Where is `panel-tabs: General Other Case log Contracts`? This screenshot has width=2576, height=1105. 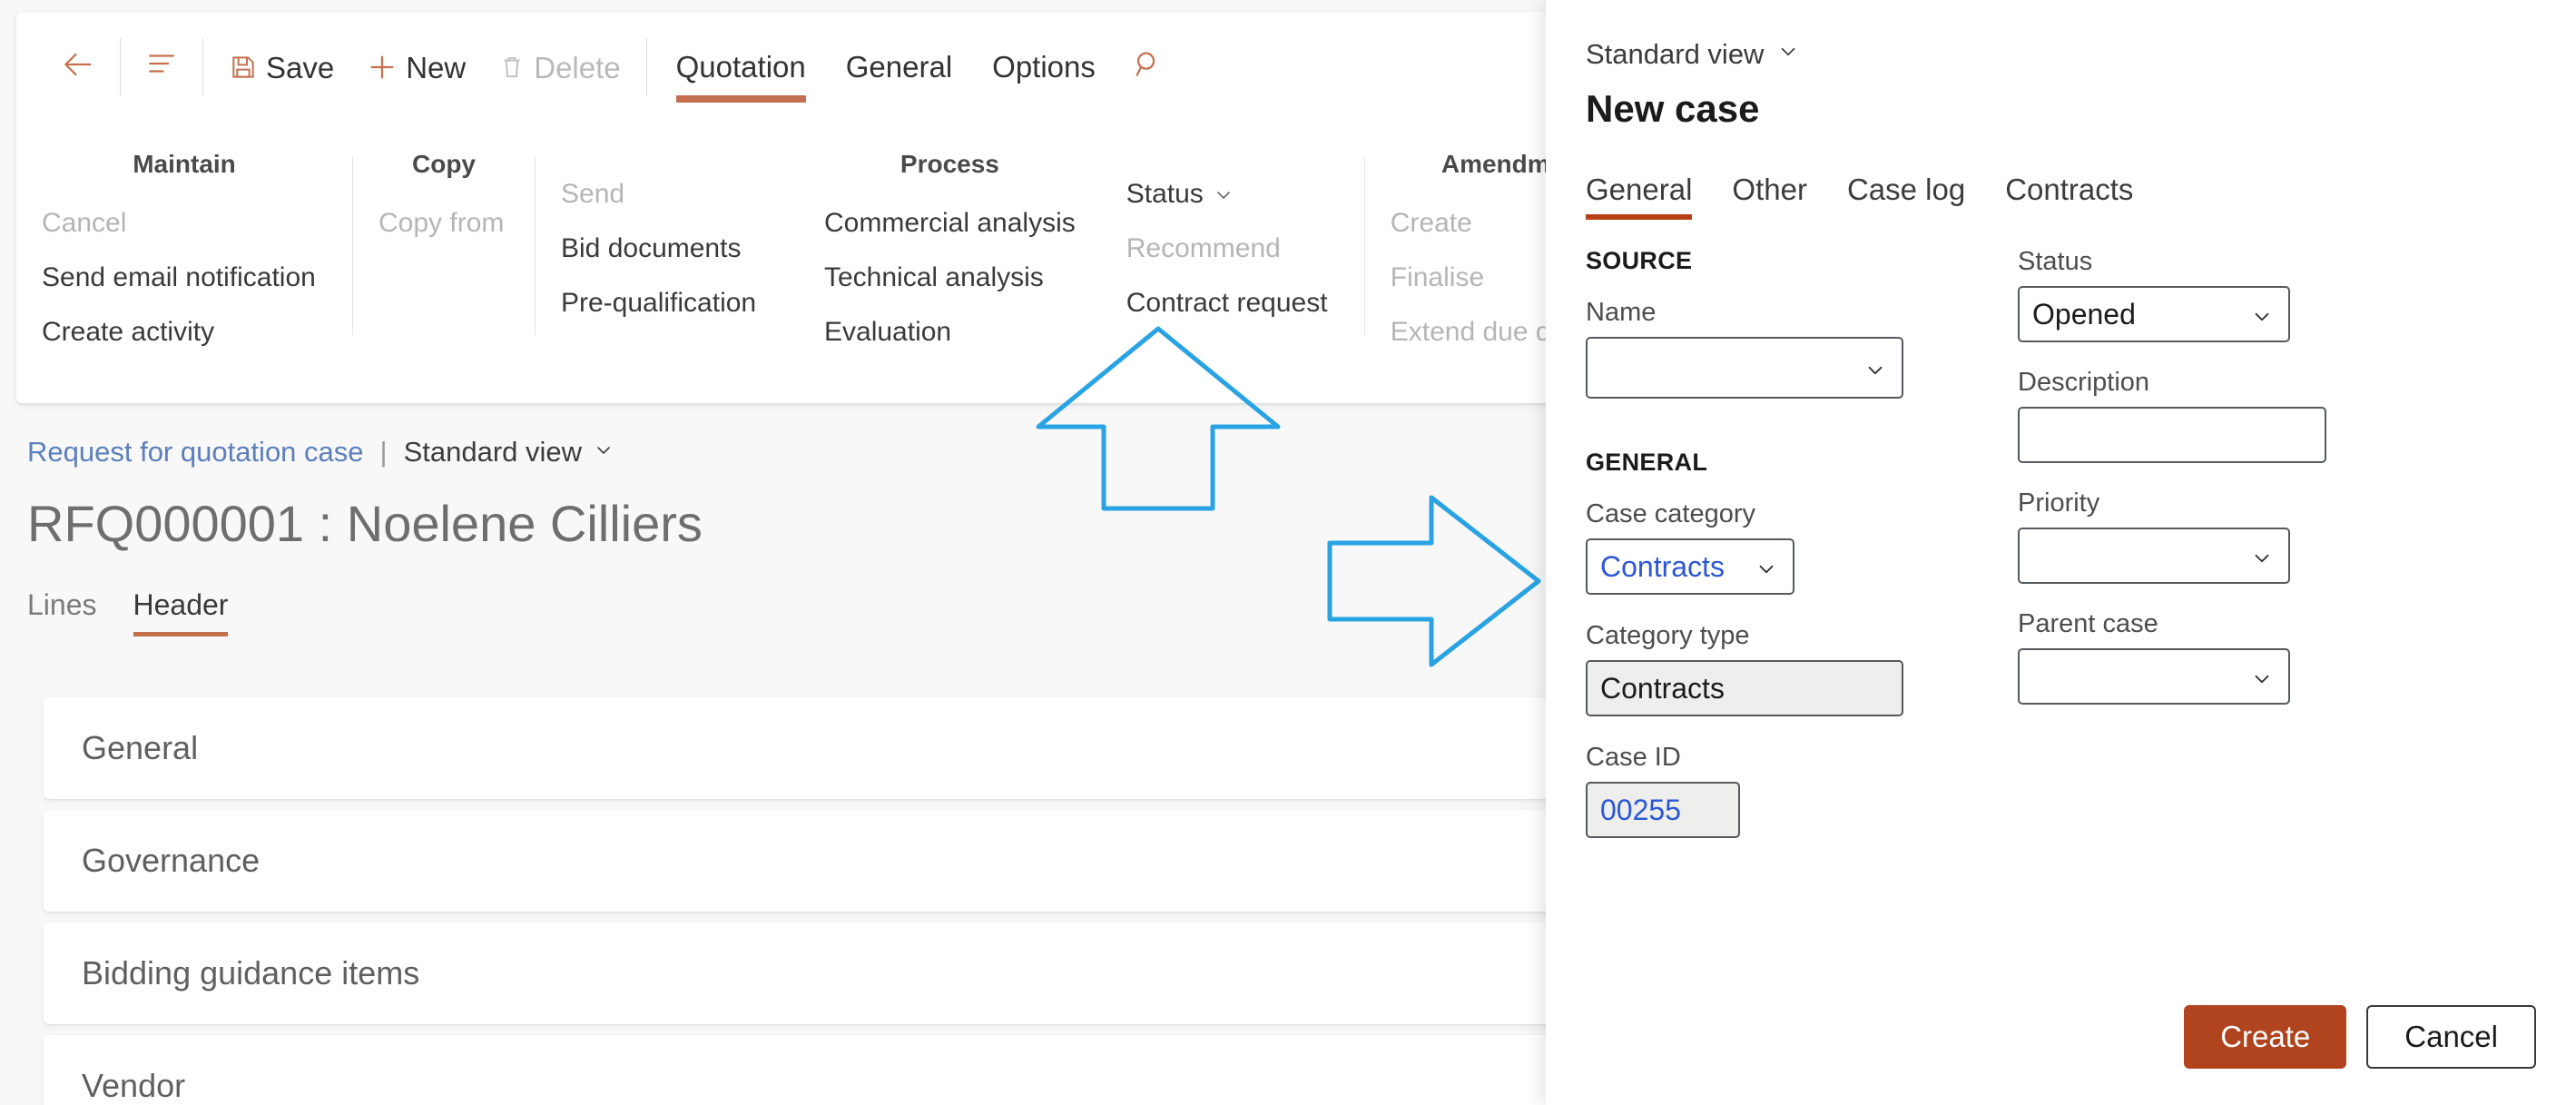
panel-tabs: General Other Case log Contracts is located at coordinates (1859, 197).